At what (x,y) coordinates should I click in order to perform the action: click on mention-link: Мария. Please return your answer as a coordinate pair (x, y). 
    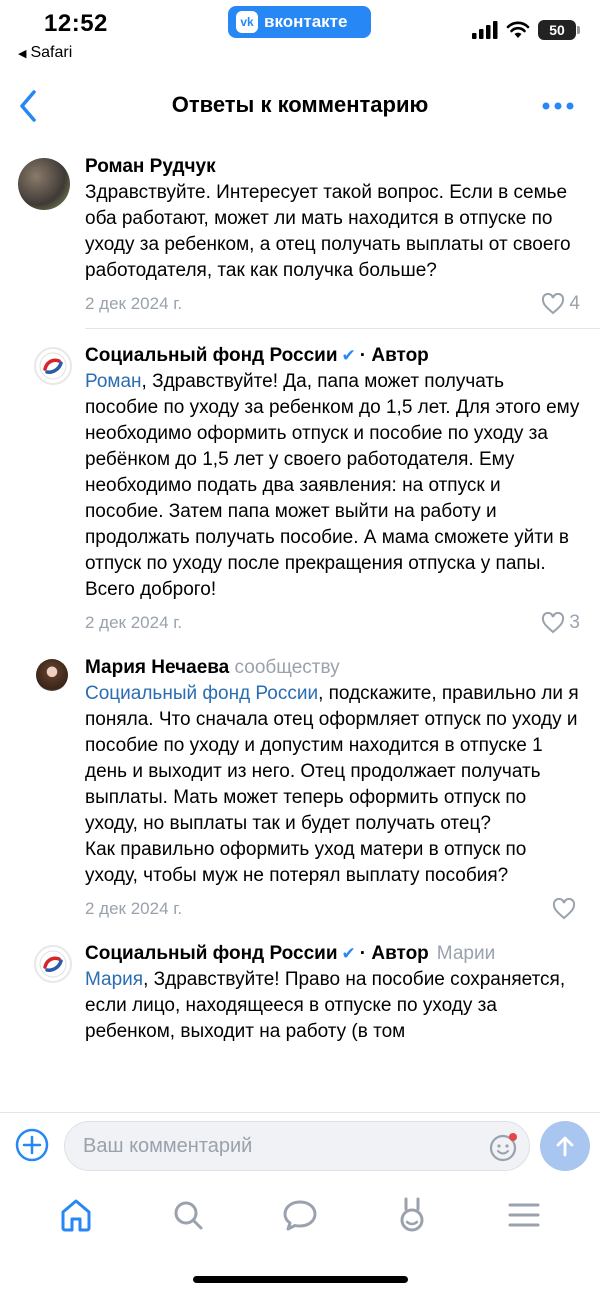
    Looking at the image, I should click on (114, 979).